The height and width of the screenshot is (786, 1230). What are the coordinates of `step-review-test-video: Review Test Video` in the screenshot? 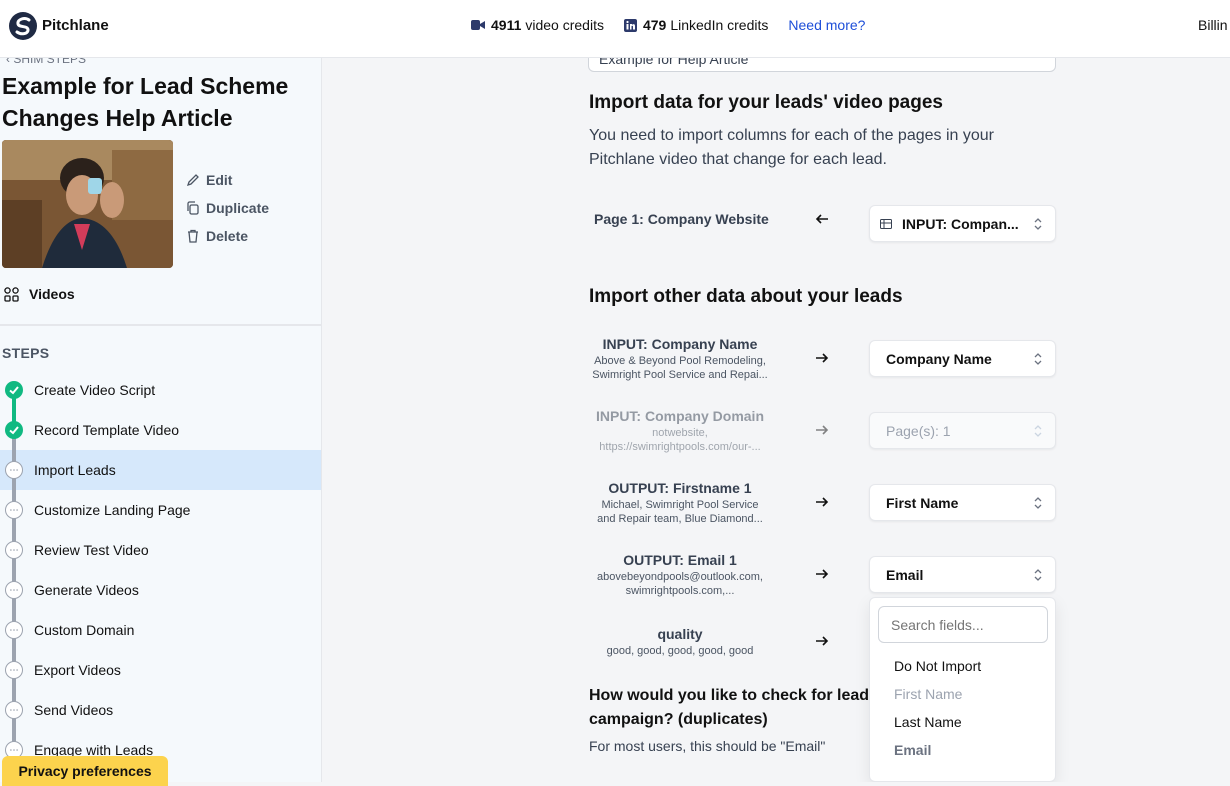 It's located at (160, 550).